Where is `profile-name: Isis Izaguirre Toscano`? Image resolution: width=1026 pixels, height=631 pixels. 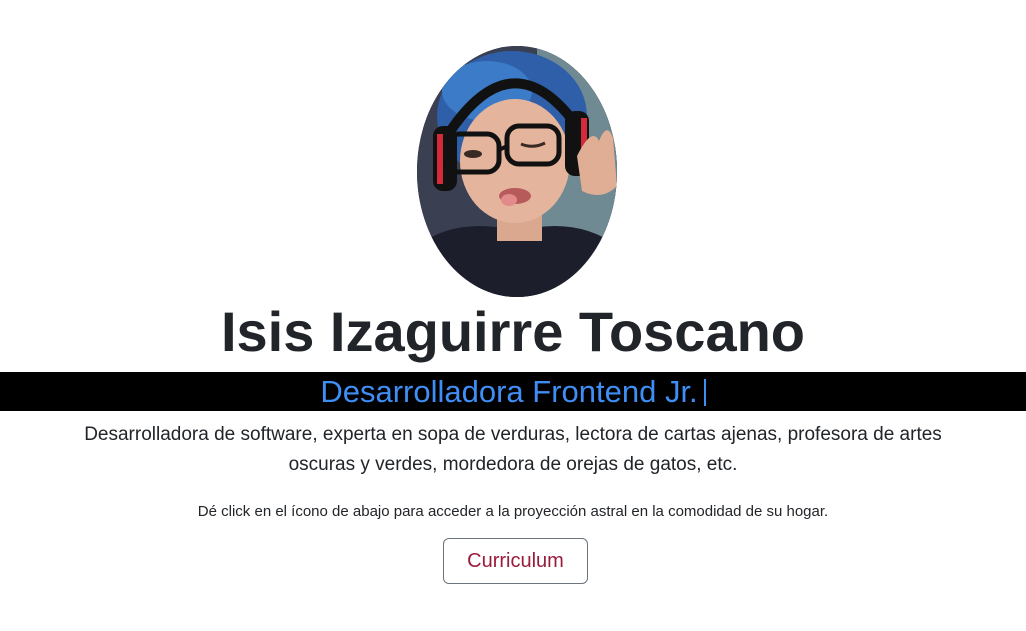
profile-name: Isis Izaguirre Toscano is located at coordinates (513, 331).